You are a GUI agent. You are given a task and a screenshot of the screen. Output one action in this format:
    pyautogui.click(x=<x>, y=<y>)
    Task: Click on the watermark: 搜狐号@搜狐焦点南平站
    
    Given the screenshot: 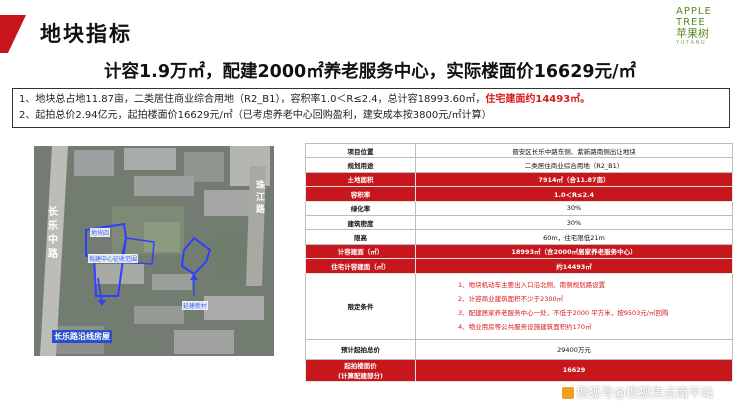 What is the action you would take?
    pyautogui.click(x=638, y=391)
    